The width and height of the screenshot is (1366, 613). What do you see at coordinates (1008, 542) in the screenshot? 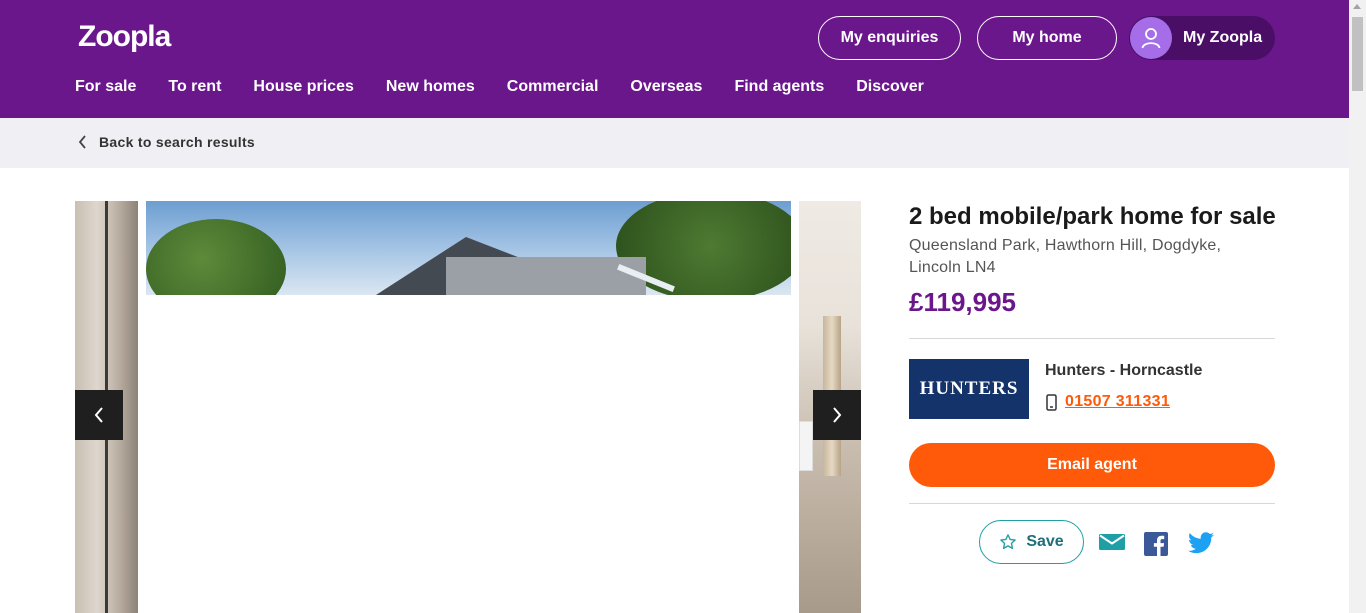
I see `star-icon` at bounding box center [1008, 542].